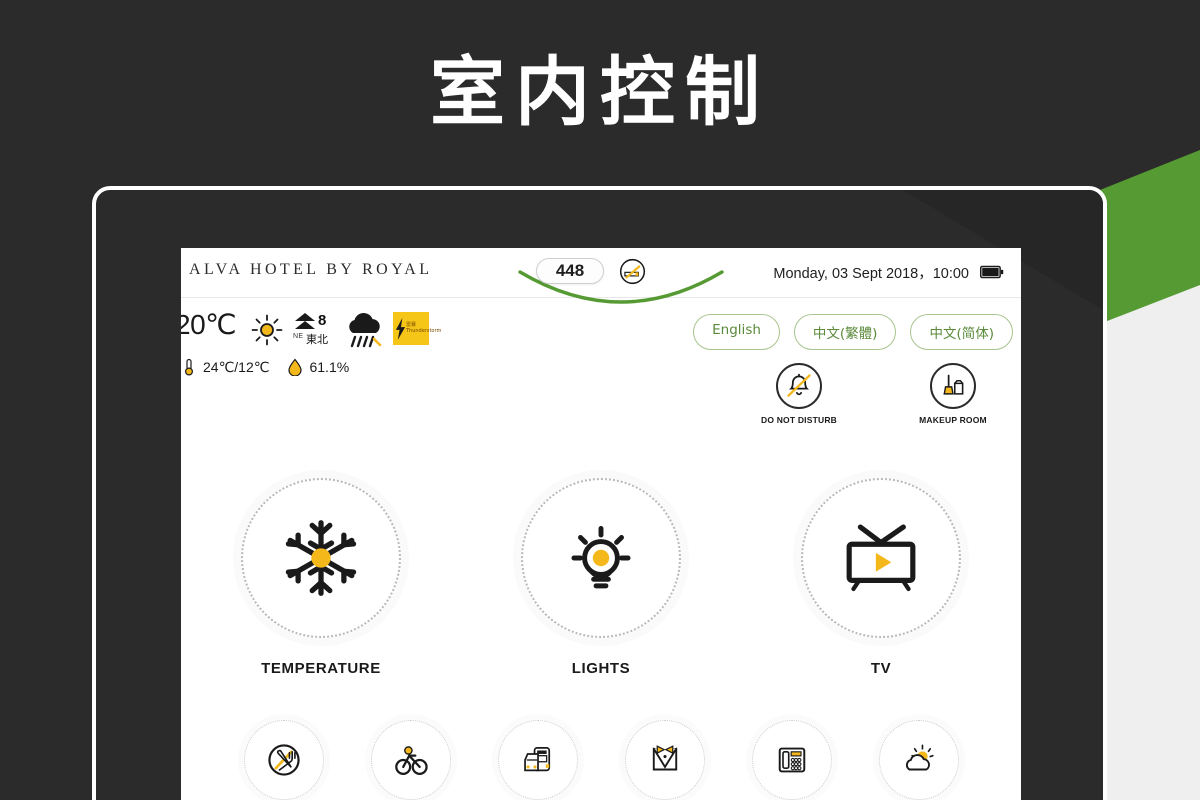 This screenshot has width=1200, height=800. Describe the element at coordinates (953, 420) in the screenshot. I see `makeup-room-label: MAKEUP ROOM` at that location.